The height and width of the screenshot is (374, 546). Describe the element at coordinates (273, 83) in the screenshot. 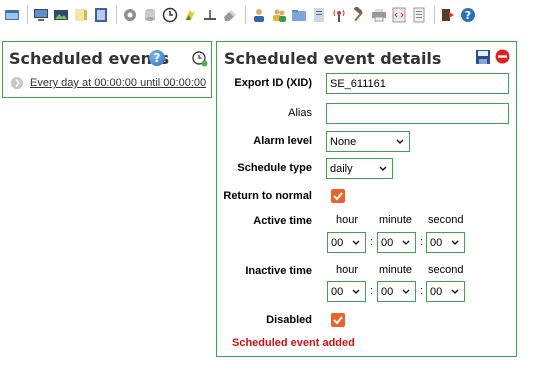

I see `export-id-label: Export ID (XID)` at that location.